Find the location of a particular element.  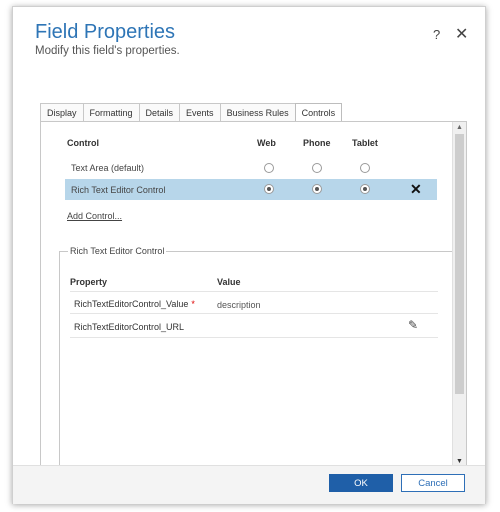

remove-control-icon: ✕ is located at coordinates (416, 189).